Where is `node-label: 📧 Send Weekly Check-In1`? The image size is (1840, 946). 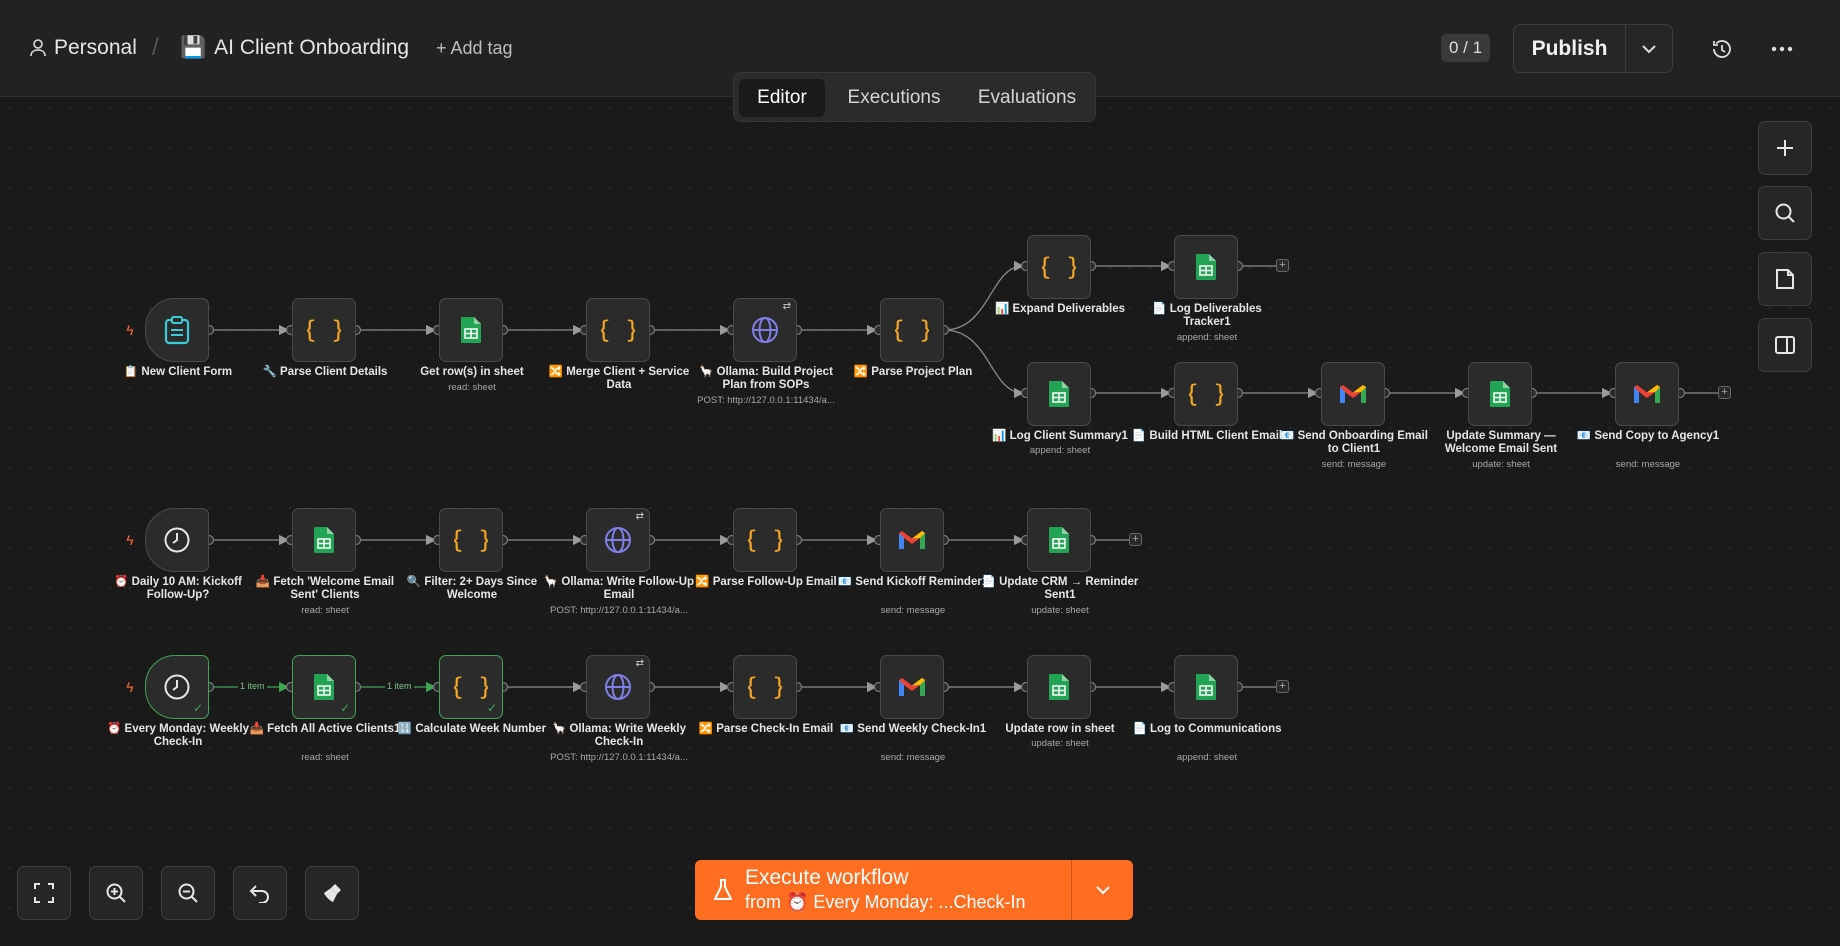 node-label: 📧 Send Weekly Check-In1 is located at coordinates (913, 729).